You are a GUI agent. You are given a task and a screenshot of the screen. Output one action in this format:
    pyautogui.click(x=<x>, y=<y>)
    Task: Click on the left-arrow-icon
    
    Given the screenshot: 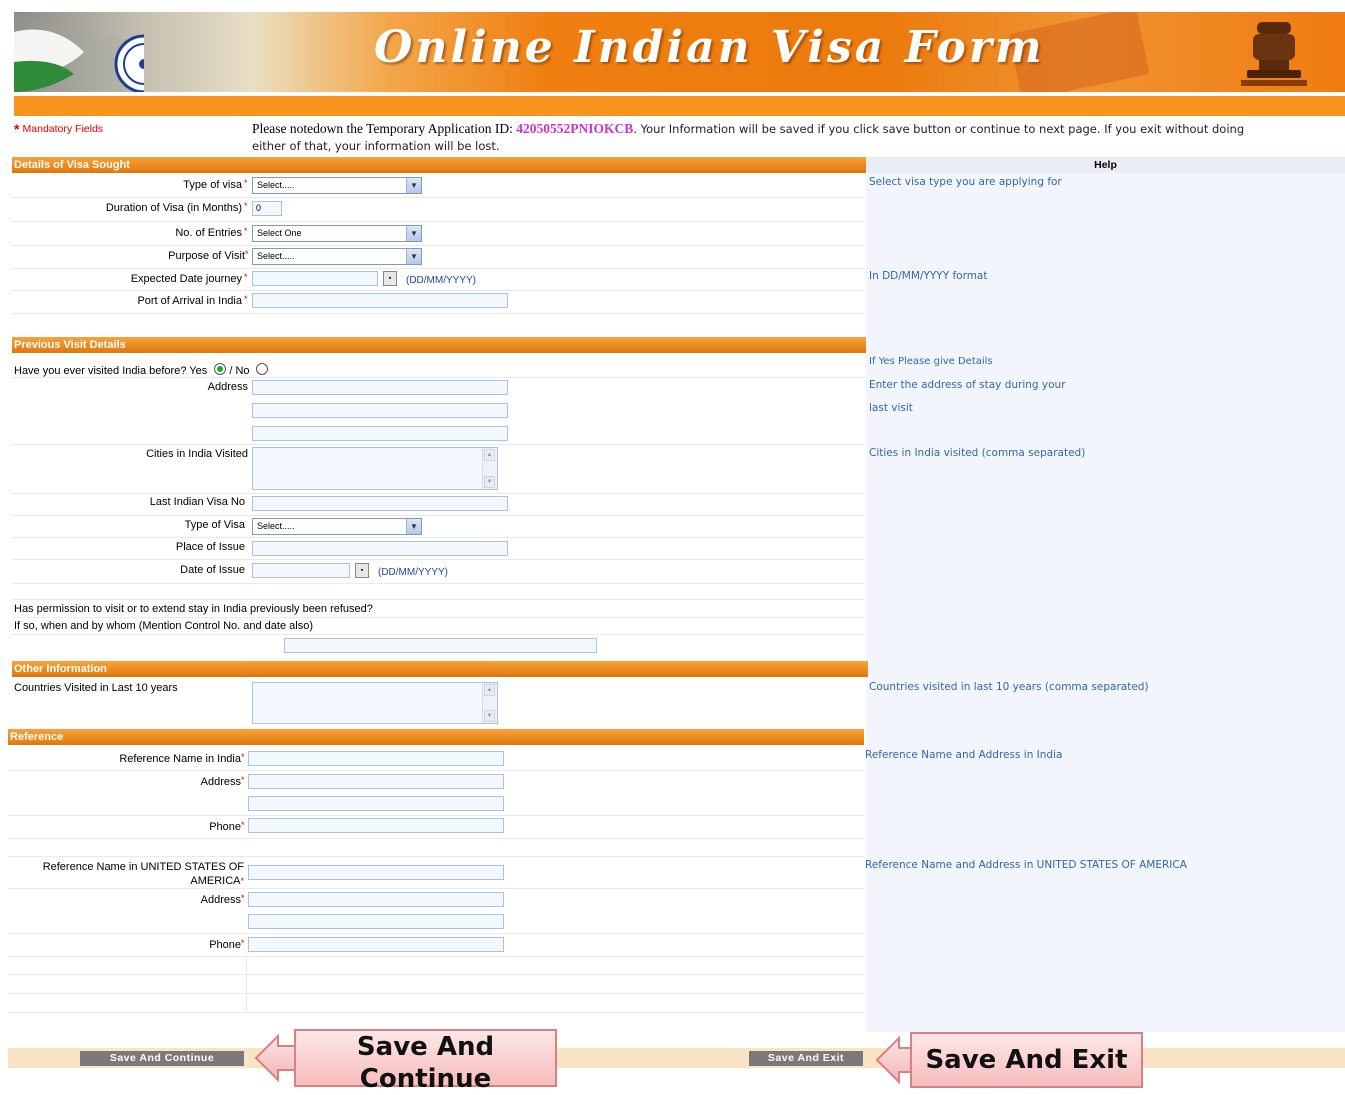 What is the action you would take?
    pyautogui.click(x=275, y=1058)
    